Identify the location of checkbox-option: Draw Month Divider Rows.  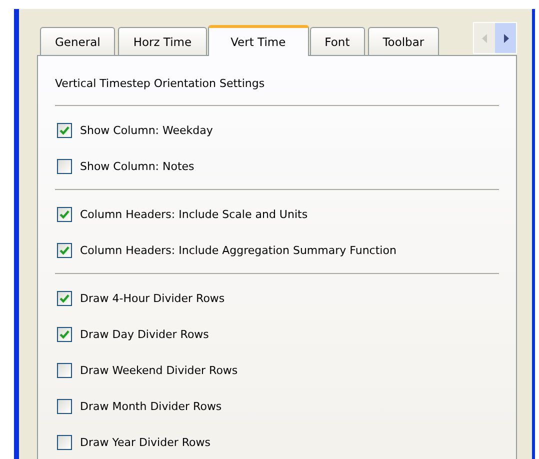
(277, 406).